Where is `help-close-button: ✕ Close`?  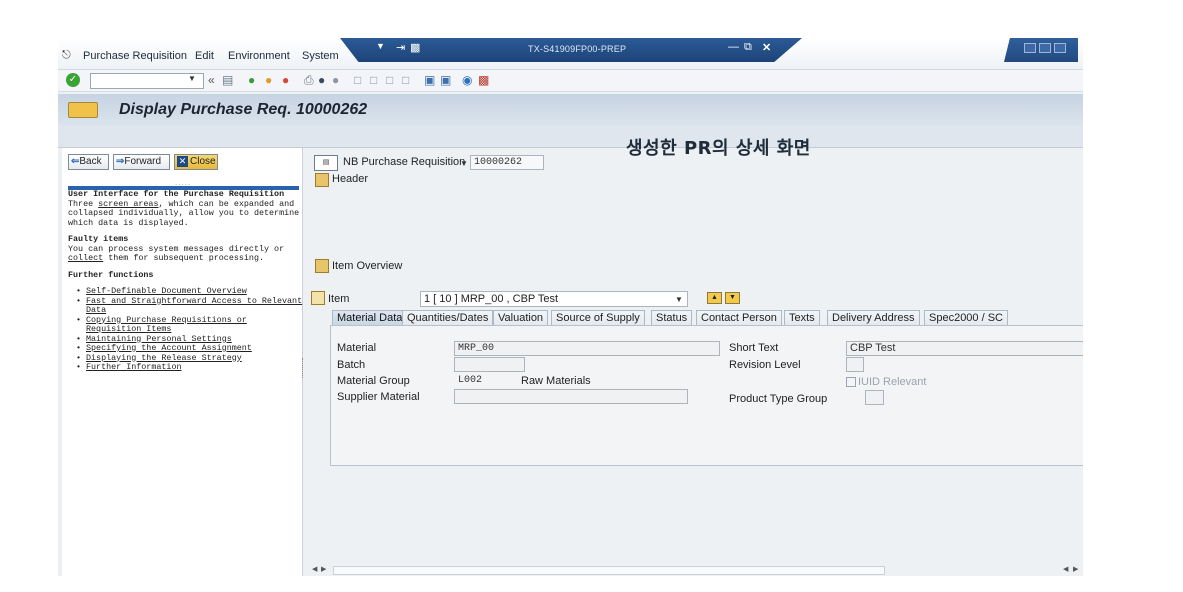 help-close-button: ✕ Close is located at coordinates (196, 162).